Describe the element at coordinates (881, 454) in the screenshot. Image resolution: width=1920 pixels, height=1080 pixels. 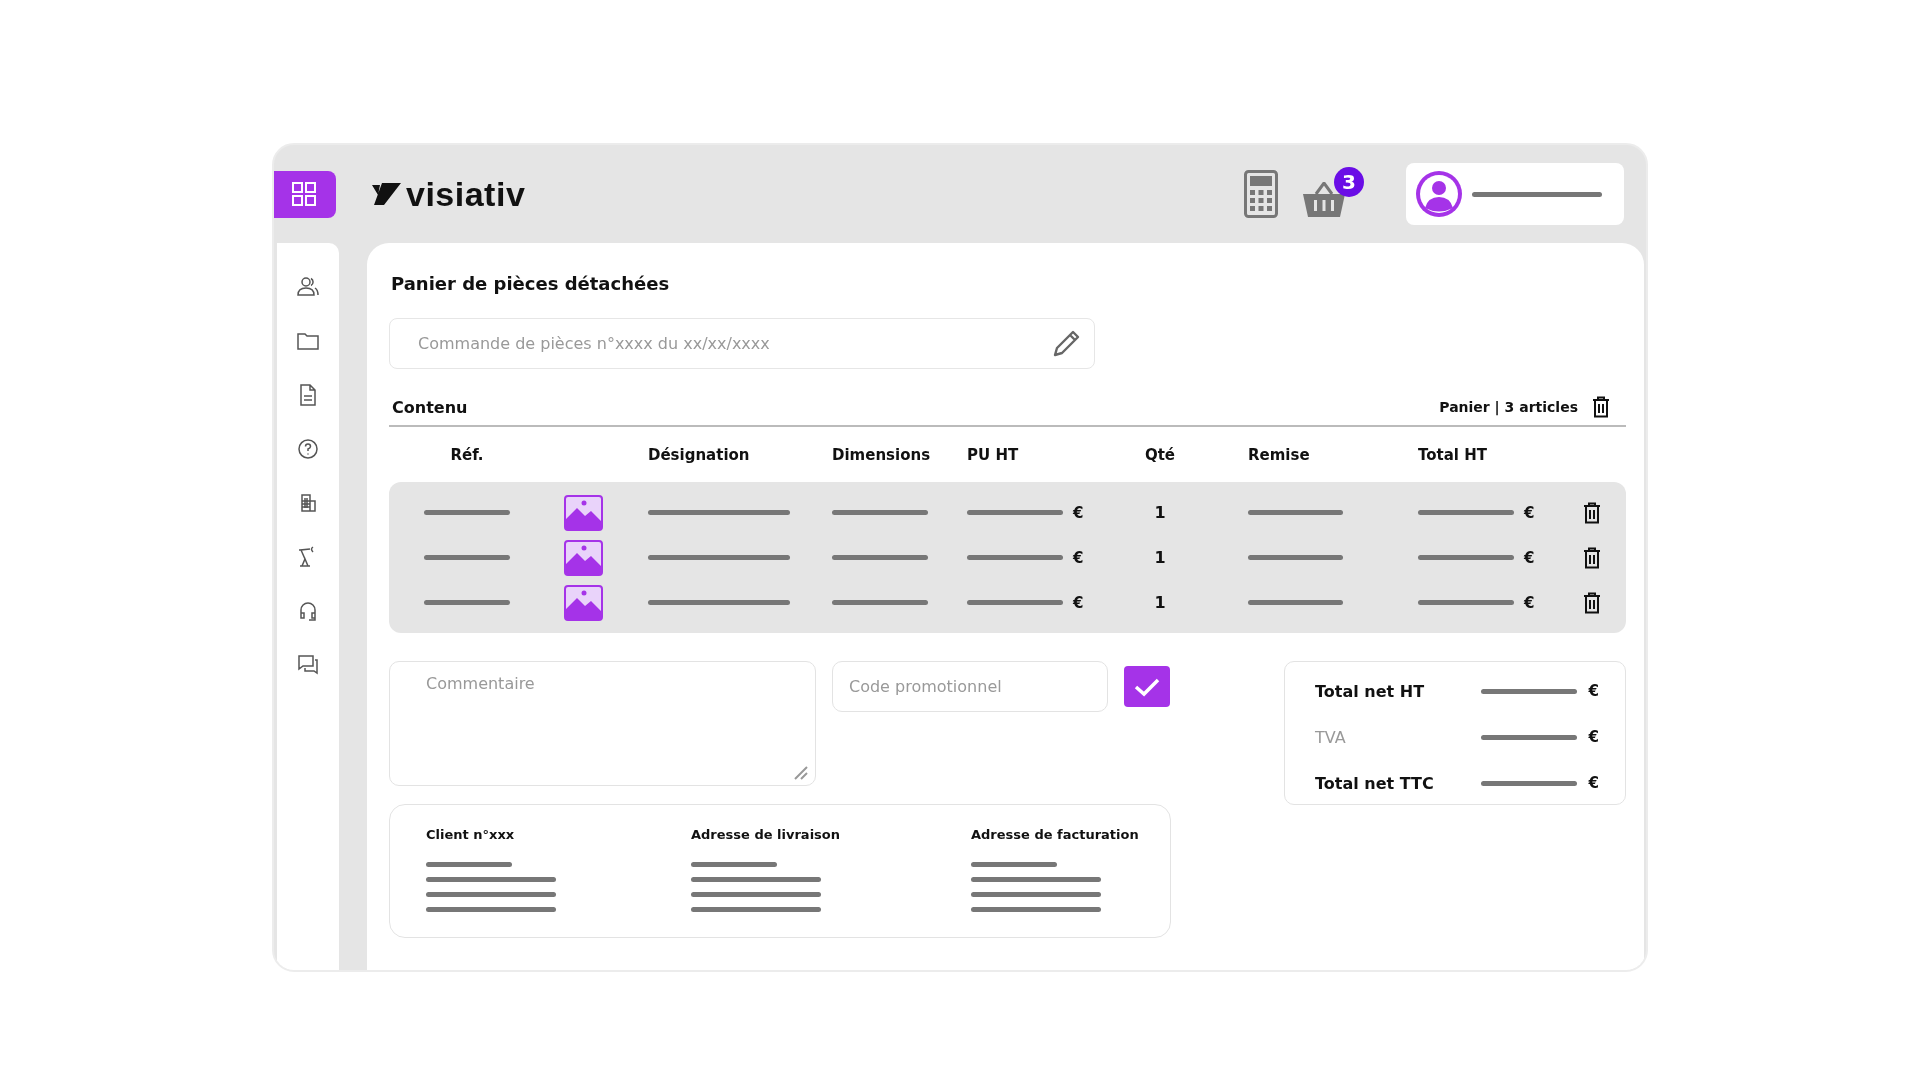
I see `column-header: Dimensions` at that location.